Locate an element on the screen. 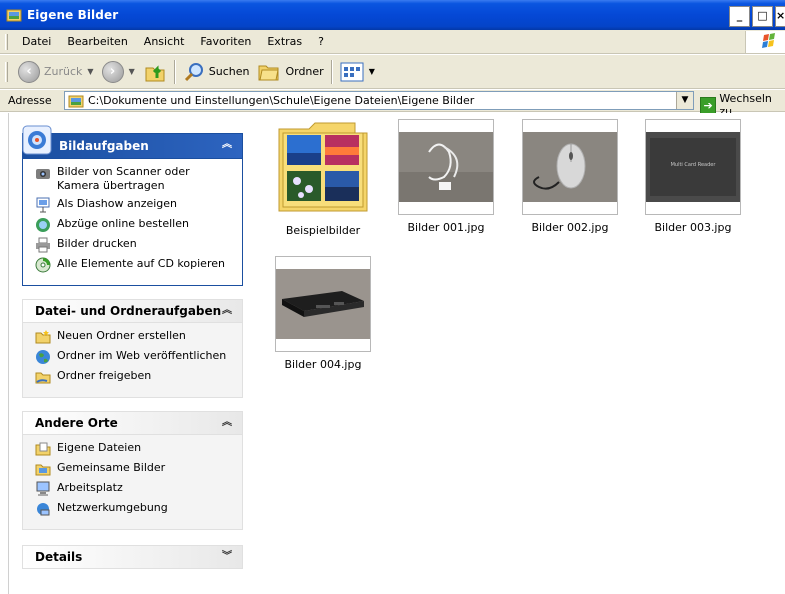  go-arrow-icon: ➔ is located at coordinates (708, 105).